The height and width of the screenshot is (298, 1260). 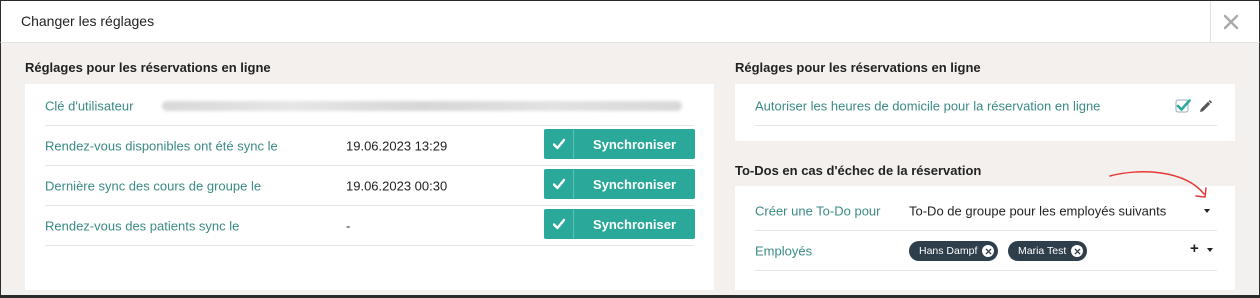 I want to click on create-todo-label: Créer une To-Do pour, so click(x=818, y=210).